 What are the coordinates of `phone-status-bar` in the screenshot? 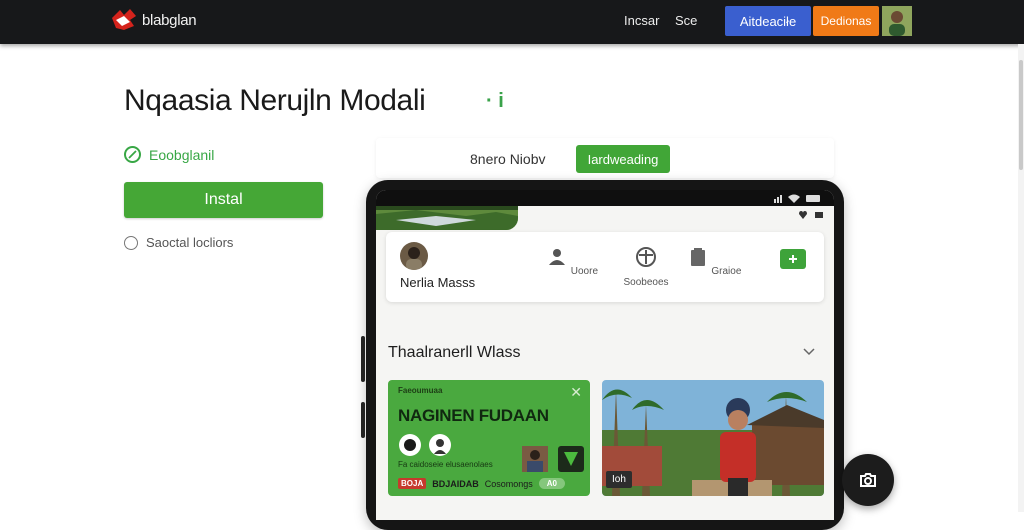 It's located at (605, 198).